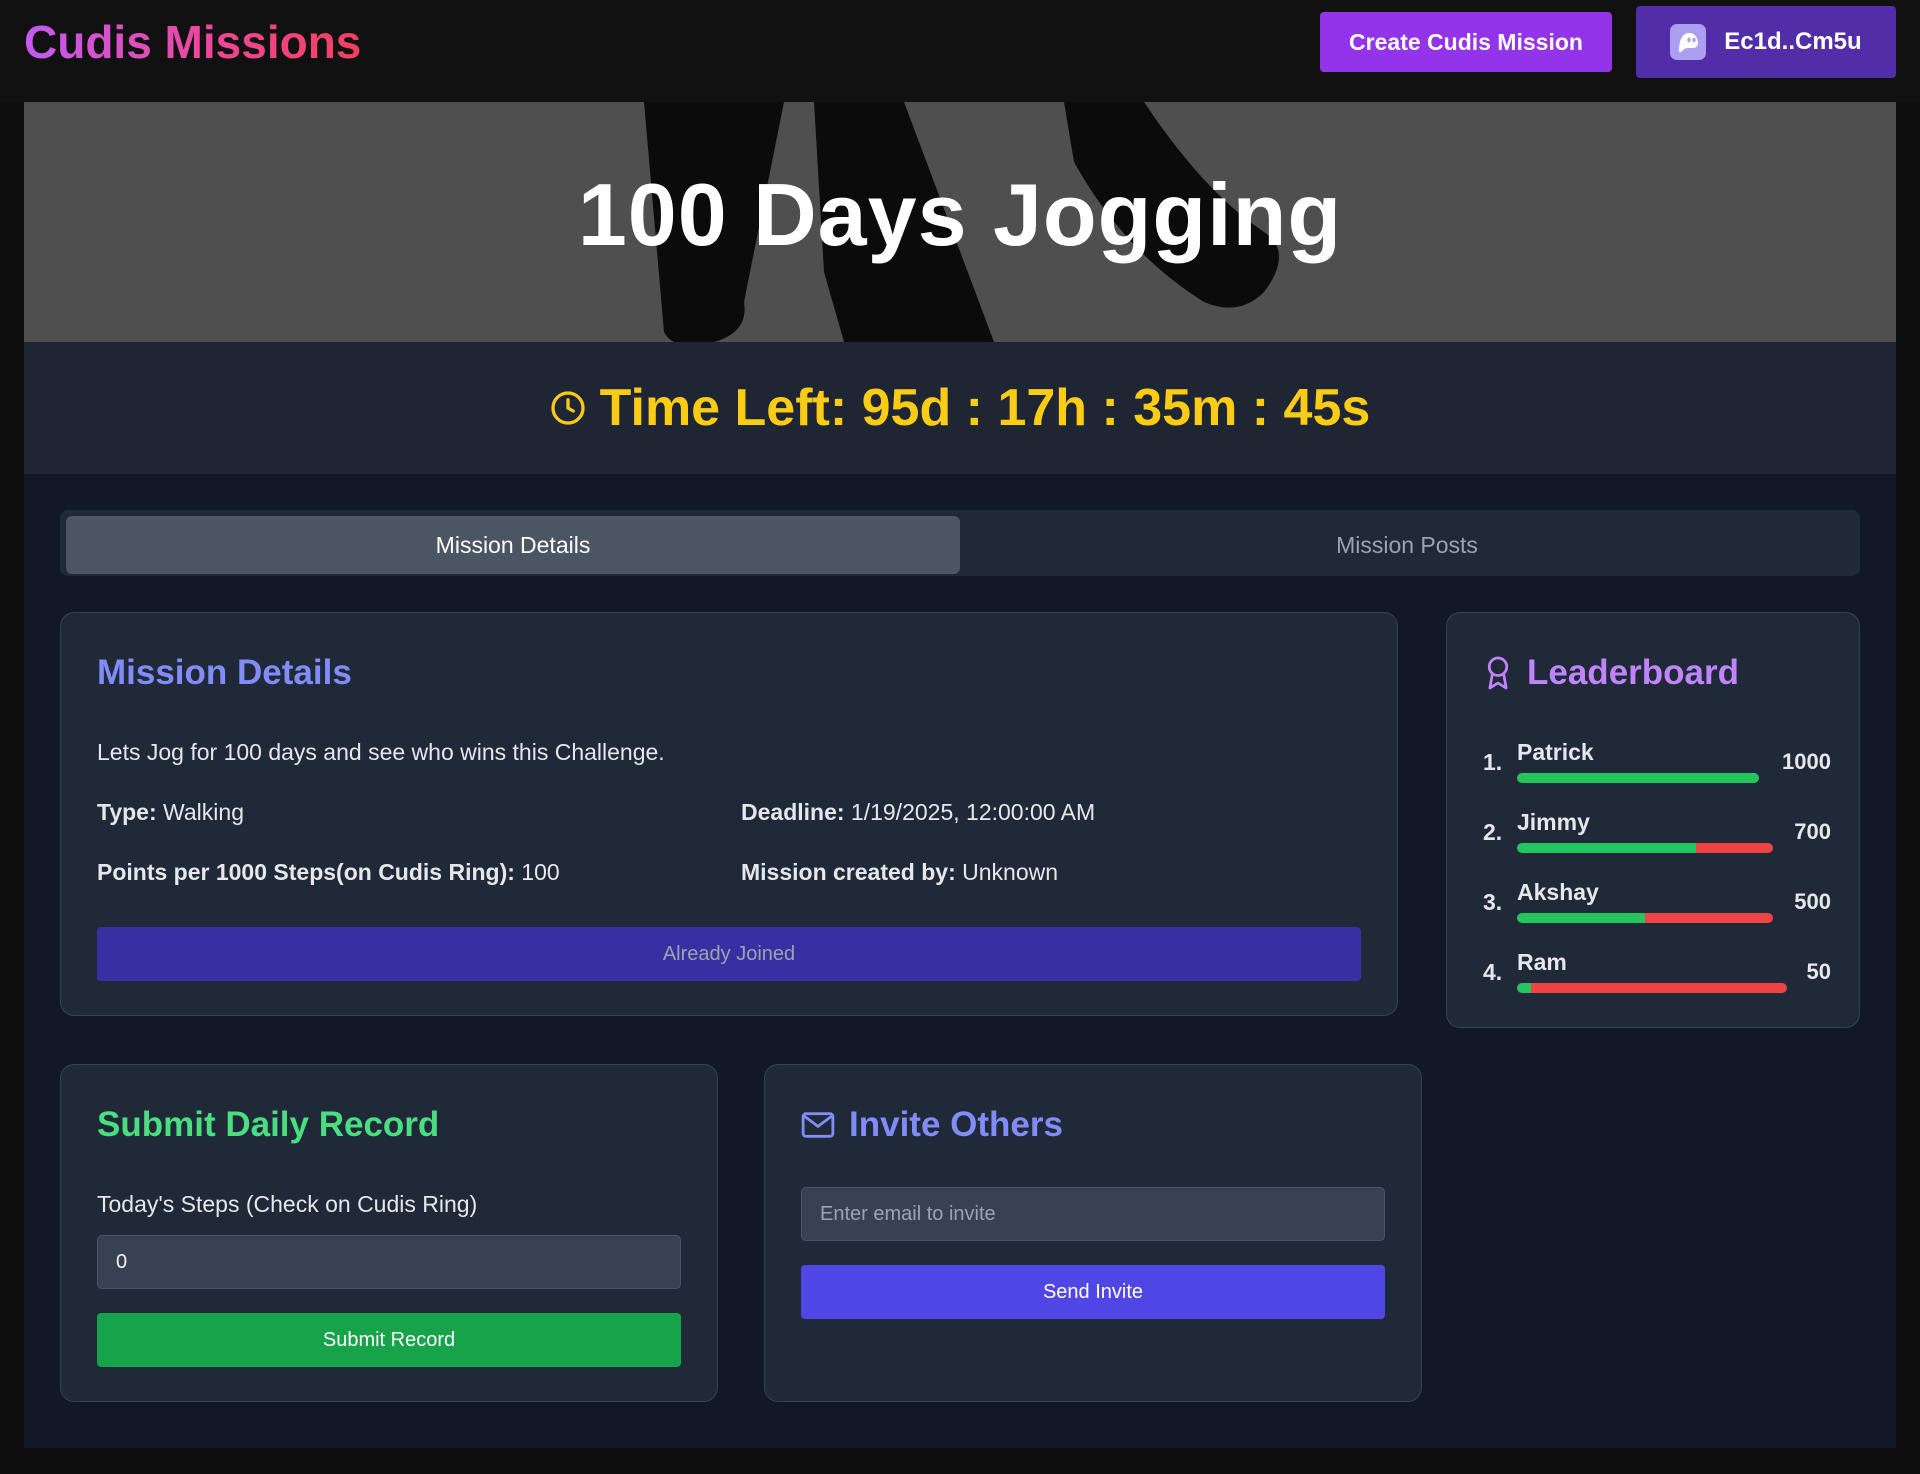  I want to click on leaderboard-entry: 2. Jimmy 700, so click(1657, 834).